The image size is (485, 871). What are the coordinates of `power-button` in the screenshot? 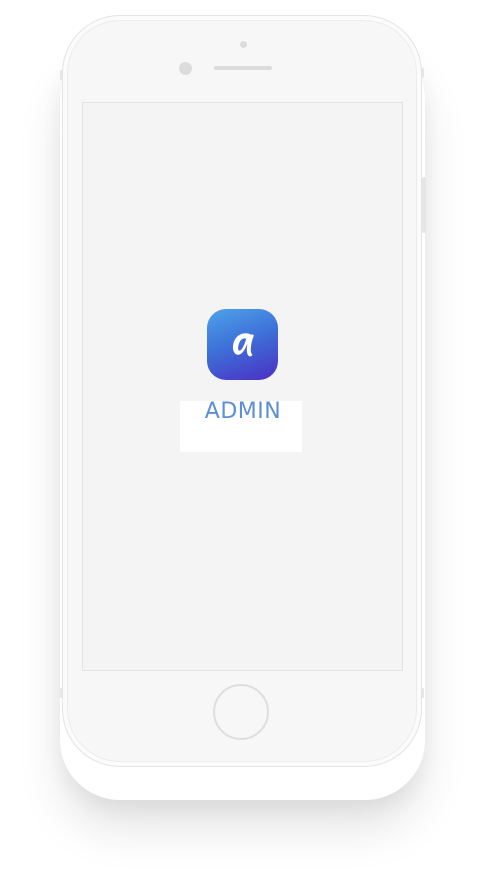 It's located at (424, 205).